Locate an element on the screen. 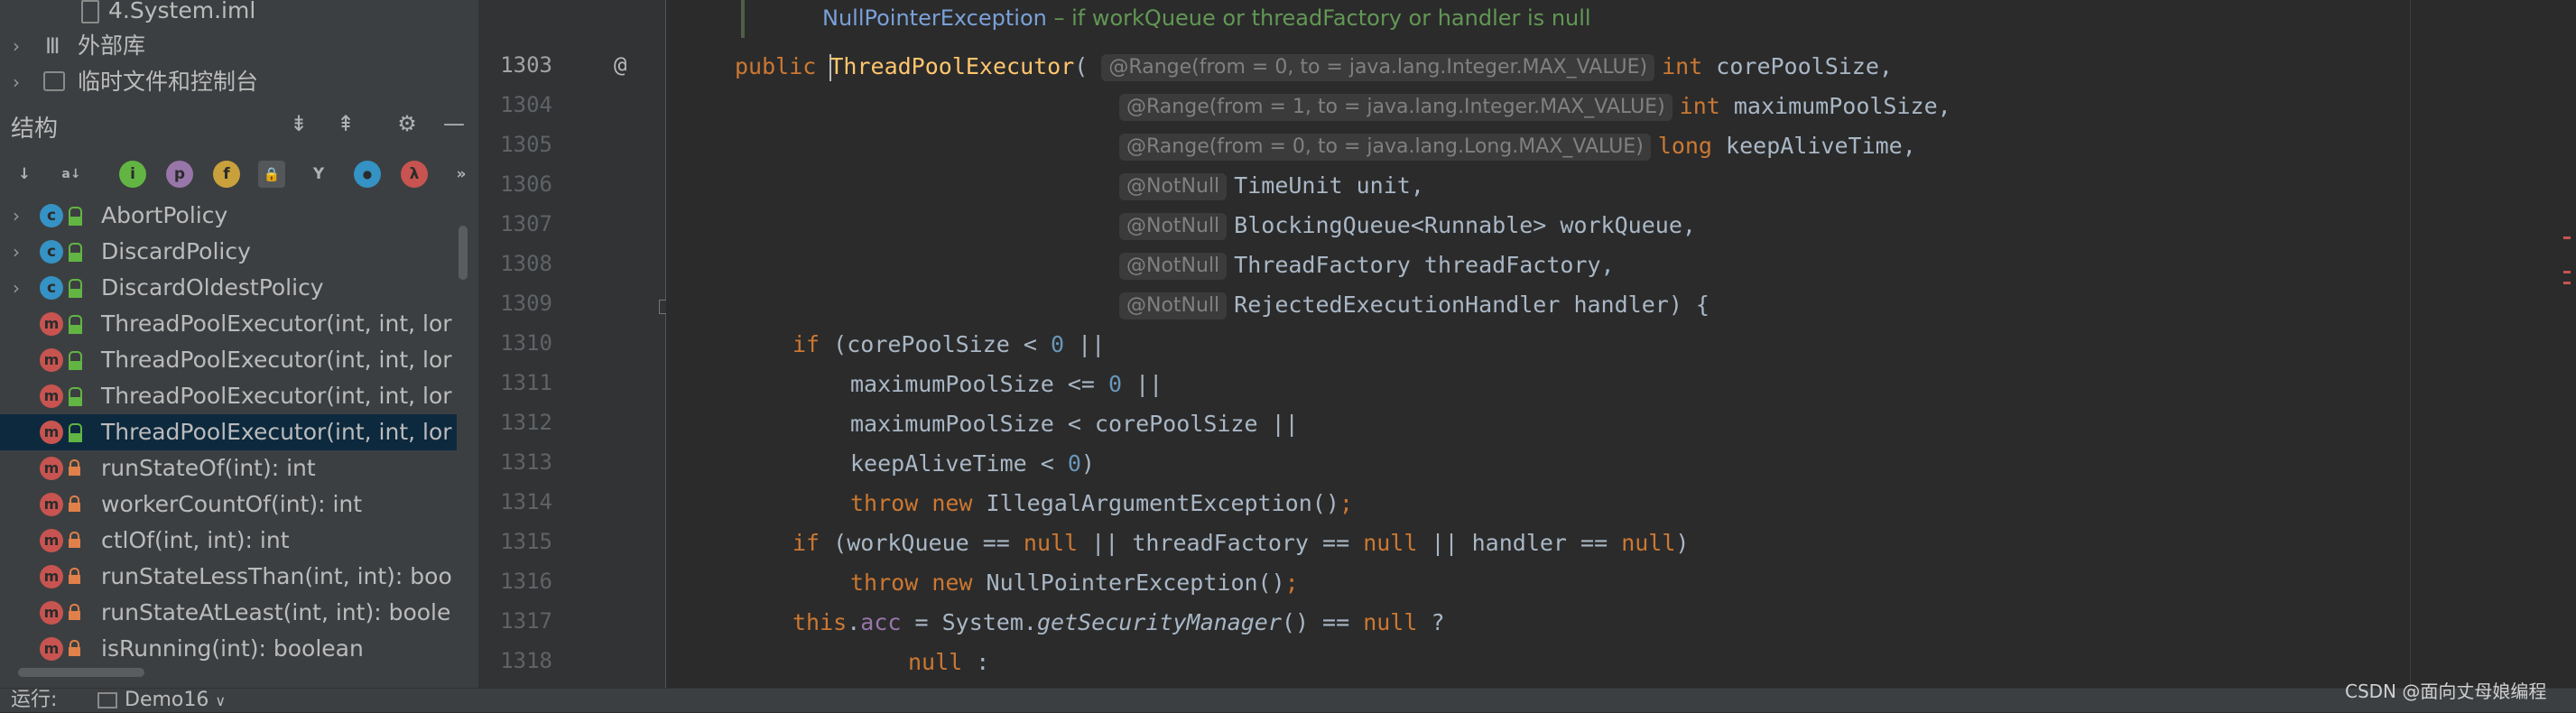 The height and width of the screenshot is (713, 2576). collapse-all-icon: ⇞ is located at coordinates (345, 123).